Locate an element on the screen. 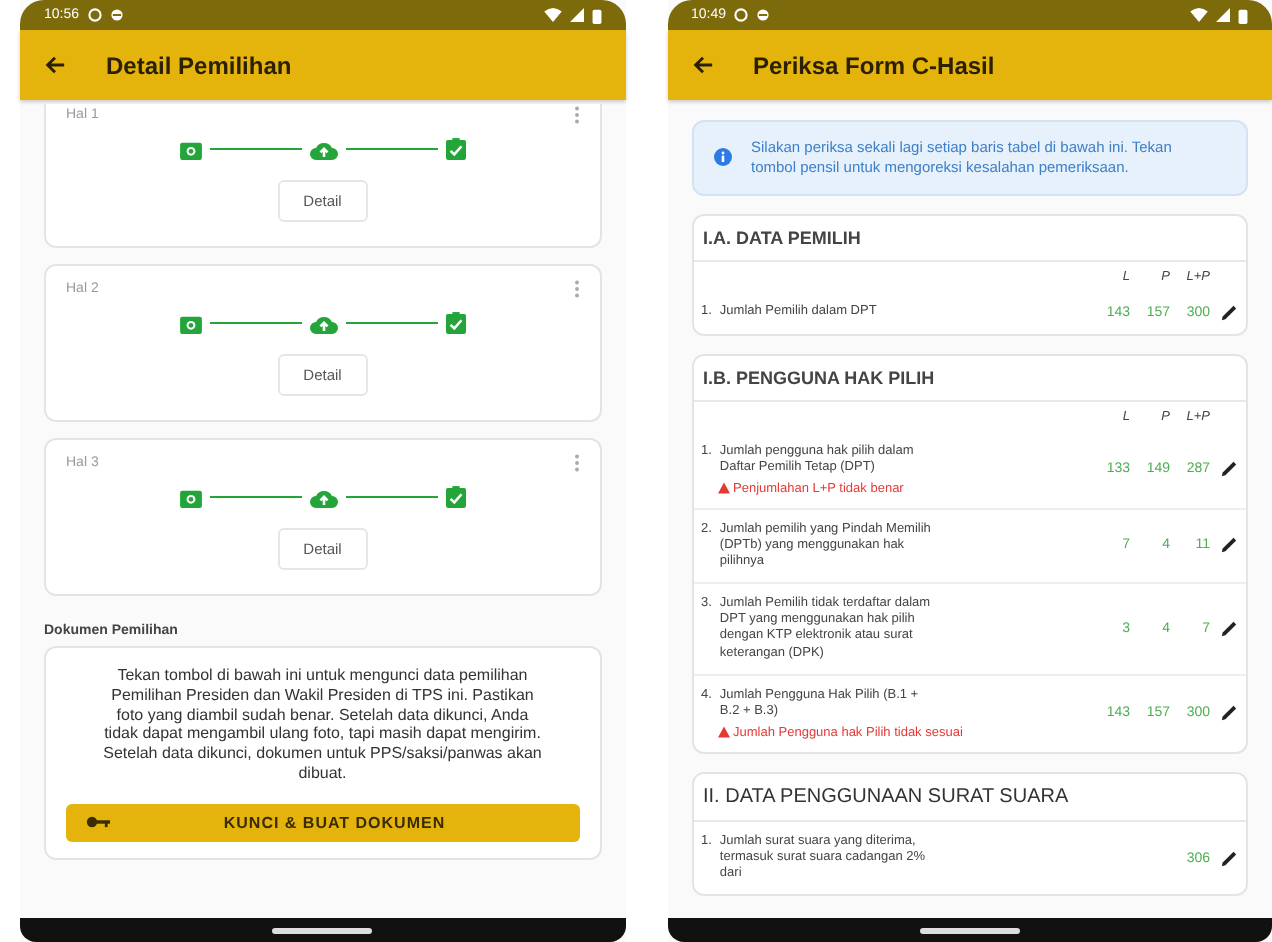 The image size is (1272, 942). info-icon is located at coordinates (722, 157).